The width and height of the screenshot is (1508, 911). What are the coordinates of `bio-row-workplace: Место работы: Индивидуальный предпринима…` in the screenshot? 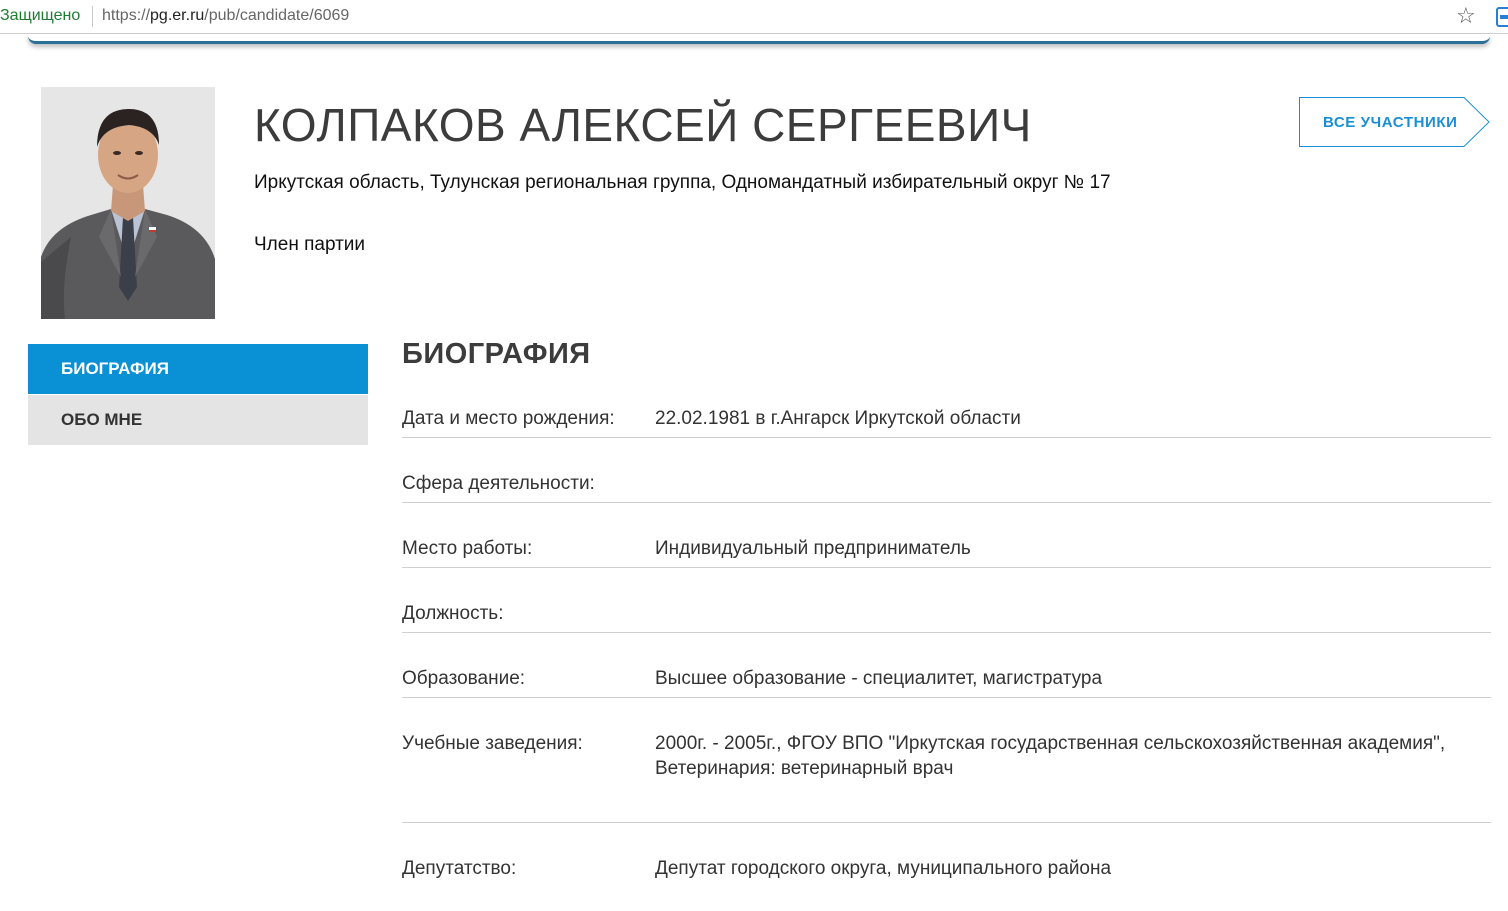 It's located at (946, 552).